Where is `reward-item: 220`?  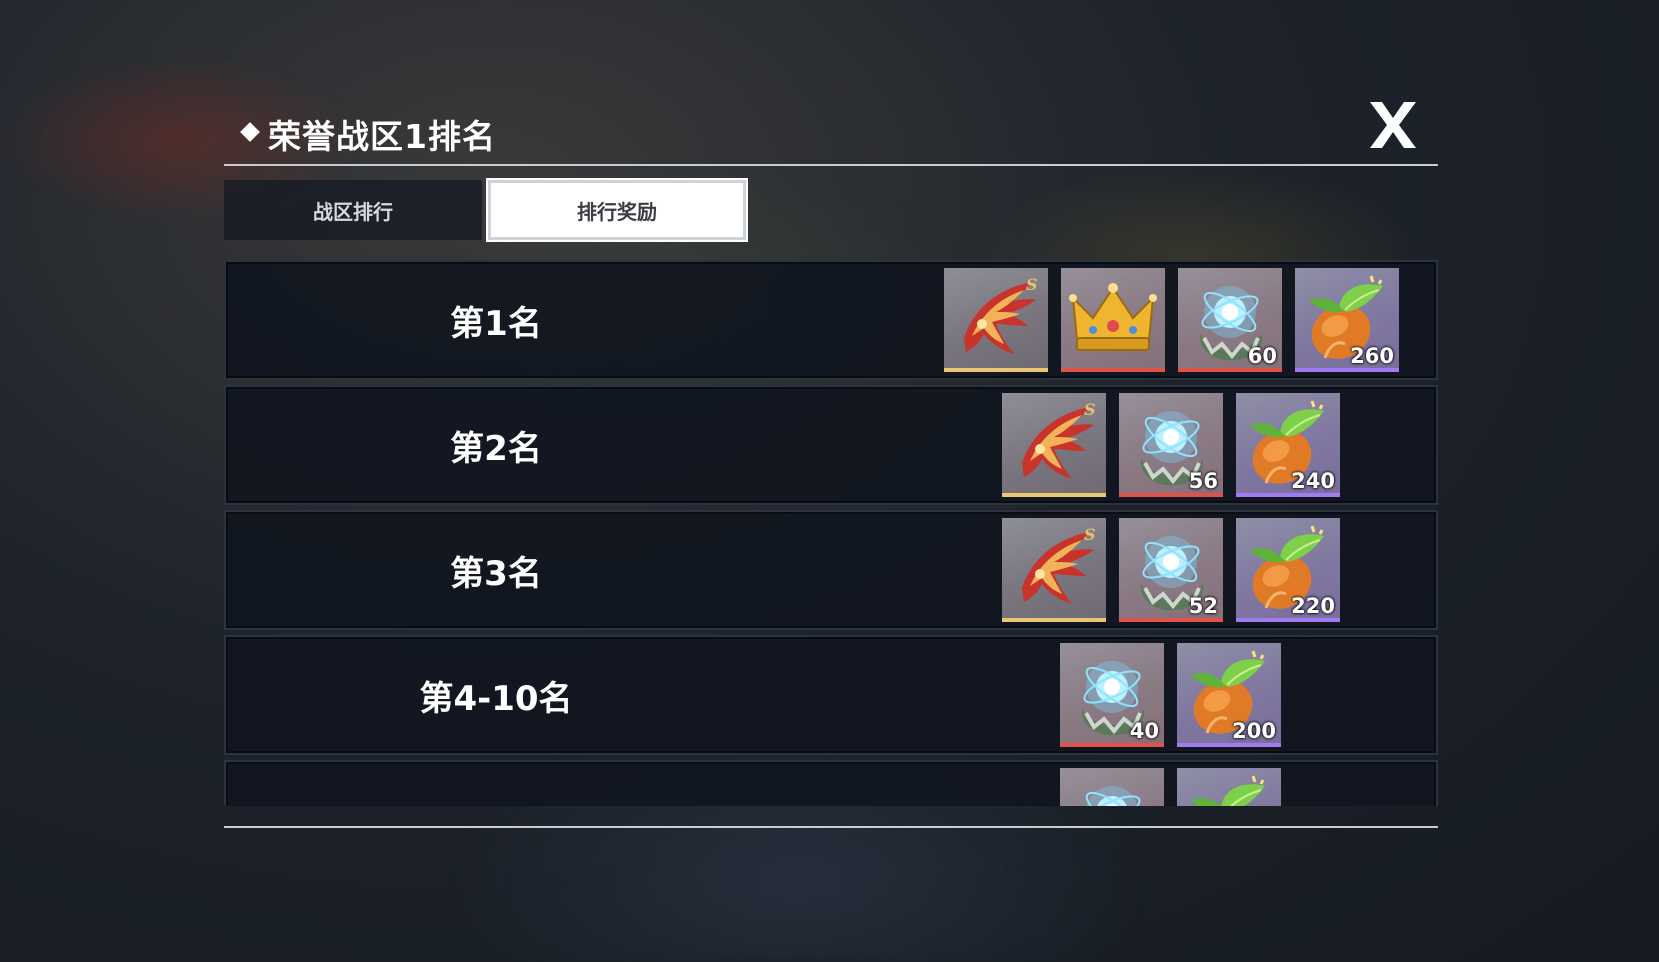 reward-item: 220 is located at coordinates (1288, 570).